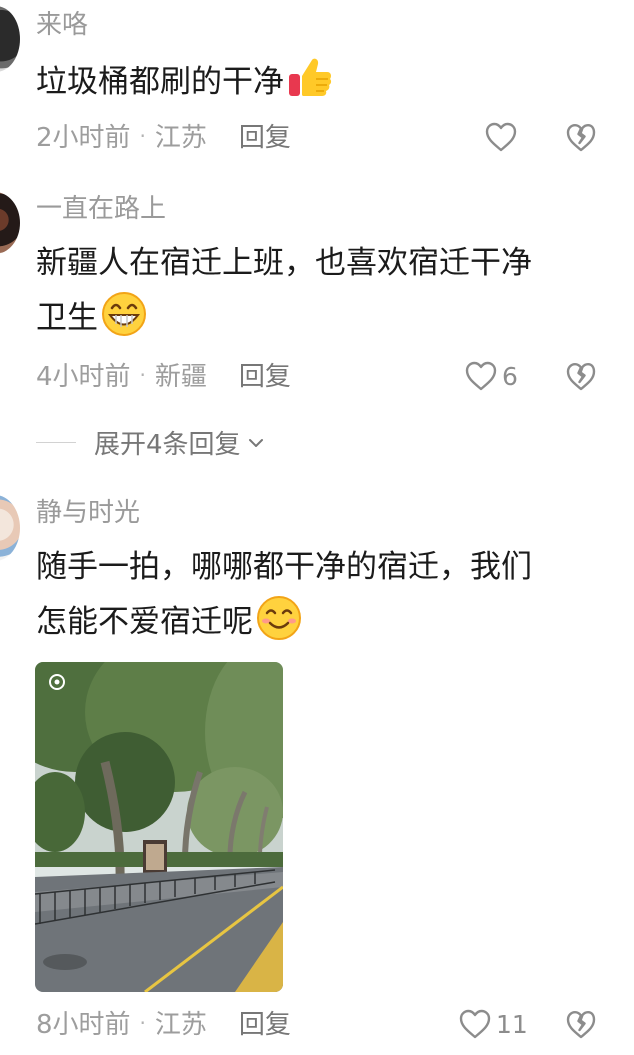 Image resolution: width=634 pixels, height=1055 pixels. I want to click on like-button, so click(501, 137).